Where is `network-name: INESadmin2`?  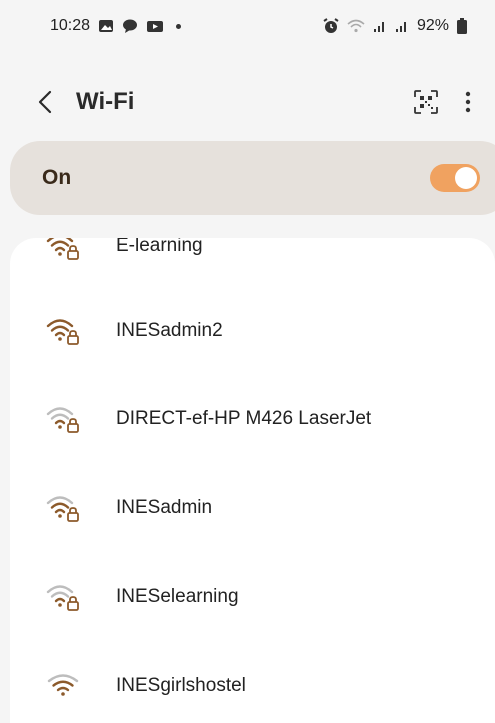
network-name: INESadmin2 is located at coordinates (169, 330).